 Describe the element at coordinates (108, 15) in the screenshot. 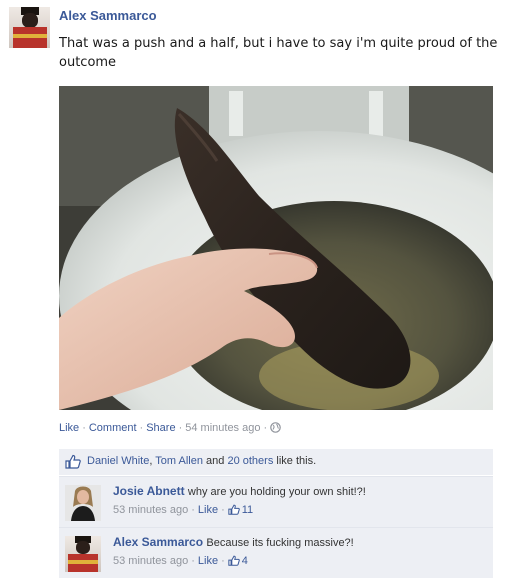

I see `post-author-name: Alex Sammarco` at that location.